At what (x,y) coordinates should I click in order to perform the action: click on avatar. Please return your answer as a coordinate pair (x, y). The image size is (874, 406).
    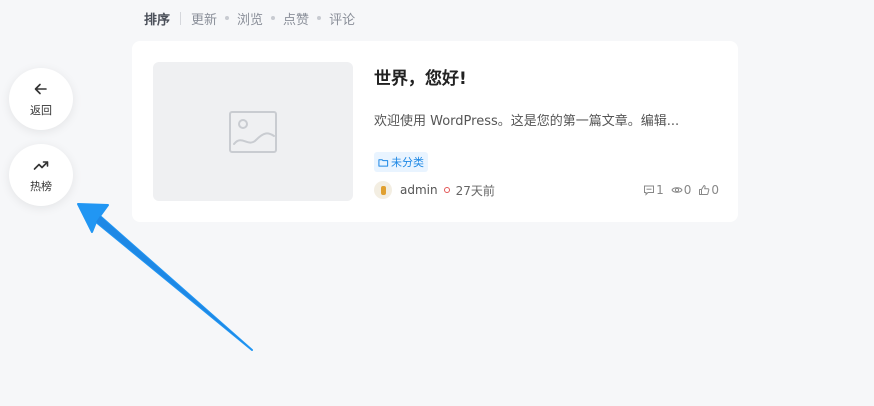
    Looking at the image, I should click on (383, 190).